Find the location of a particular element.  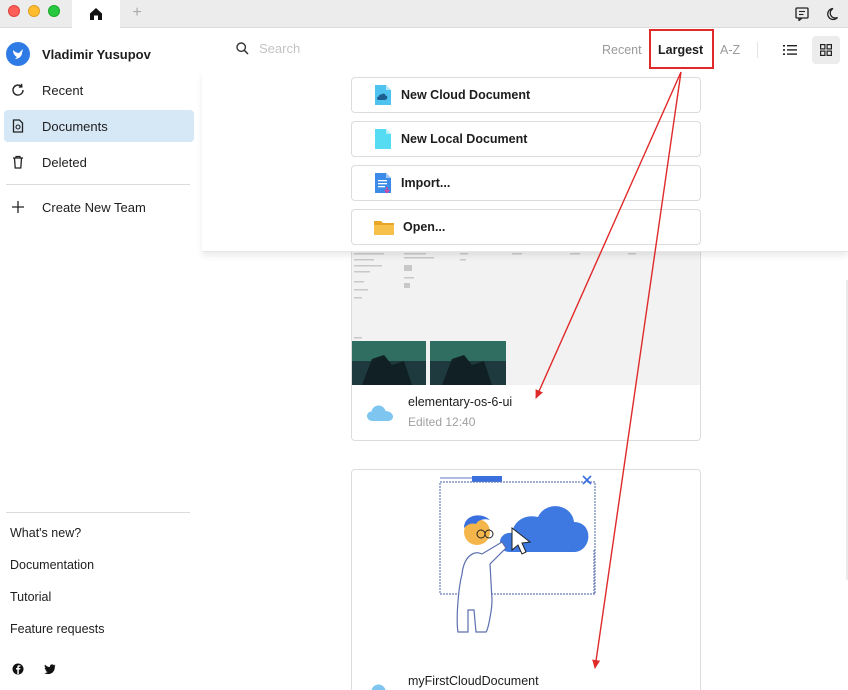

search-bar is located at coordinates (347, 48).